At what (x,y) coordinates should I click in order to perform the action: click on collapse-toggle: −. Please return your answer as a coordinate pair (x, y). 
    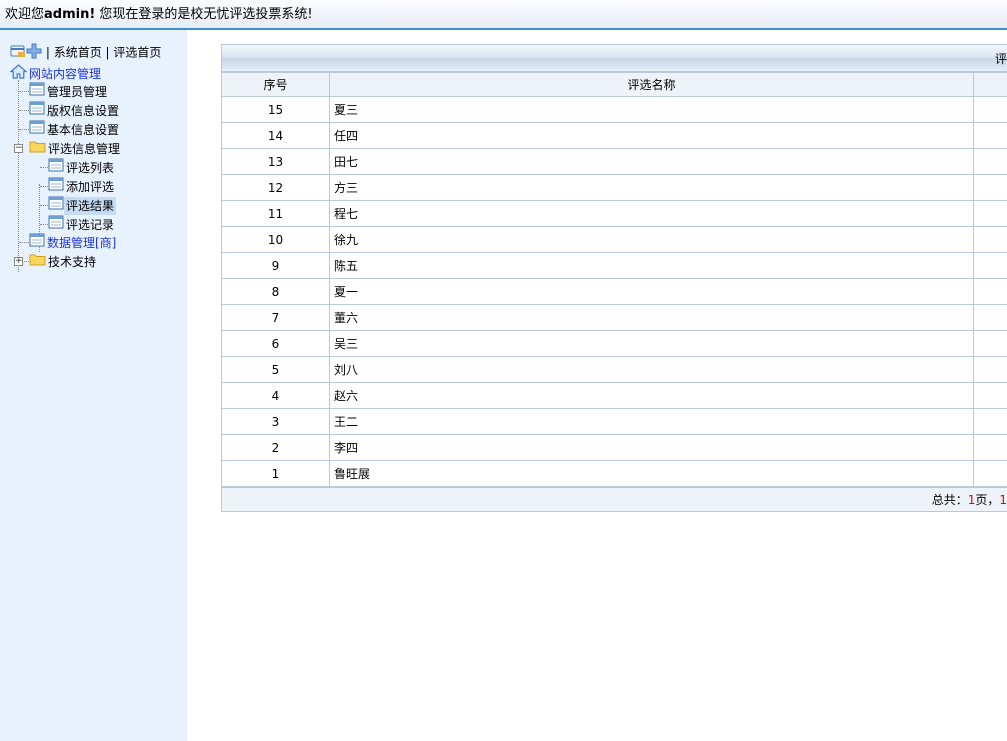
    Looking at the image, I should click on (18, 148).